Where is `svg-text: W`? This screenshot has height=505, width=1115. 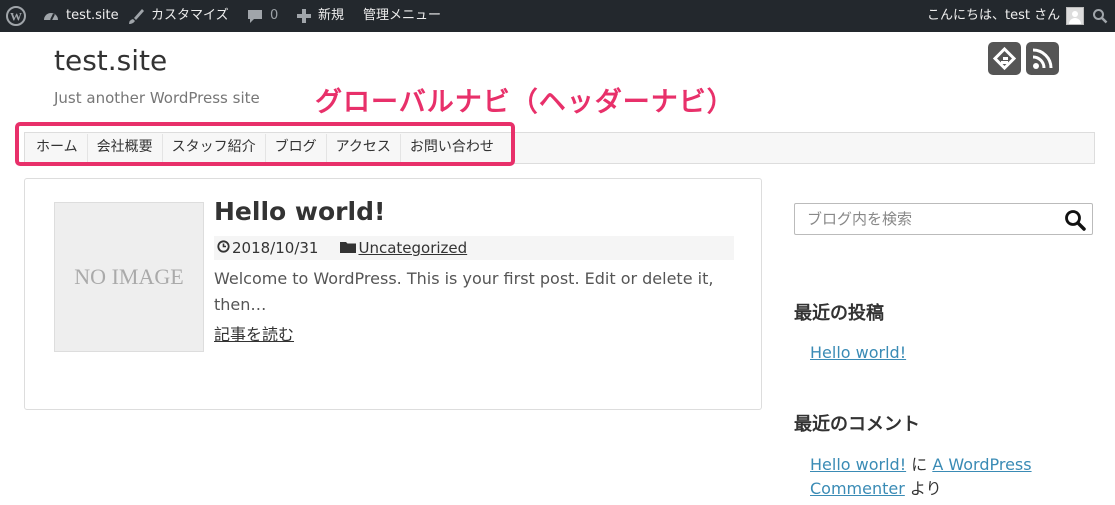
svg-text: W is located at coordinates (16, 17).